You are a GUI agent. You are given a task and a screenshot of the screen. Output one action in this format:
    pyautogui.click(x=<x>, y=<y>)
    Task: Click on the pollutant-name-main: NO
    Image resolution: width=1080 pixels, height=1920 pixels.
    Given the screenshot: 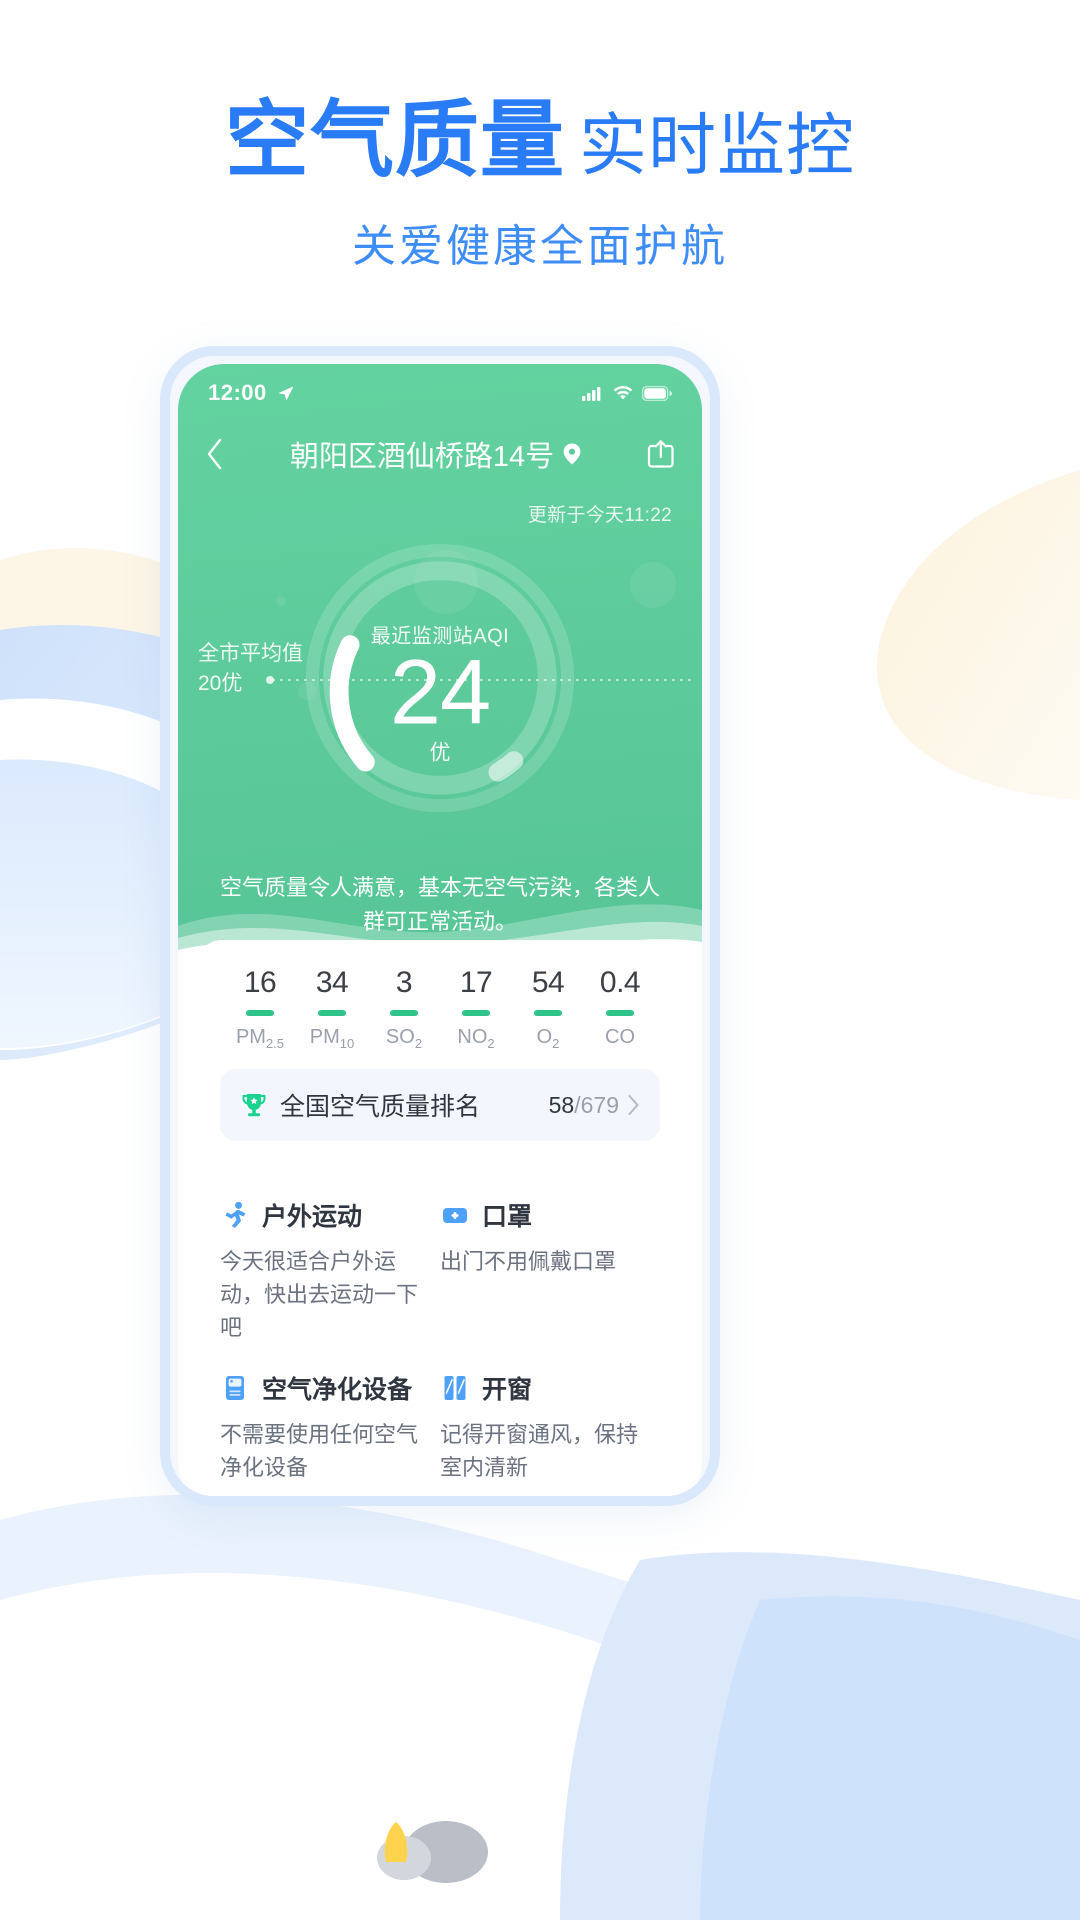 What is the action you would take?
    pyautogui.click(x=472, y=1037)
    